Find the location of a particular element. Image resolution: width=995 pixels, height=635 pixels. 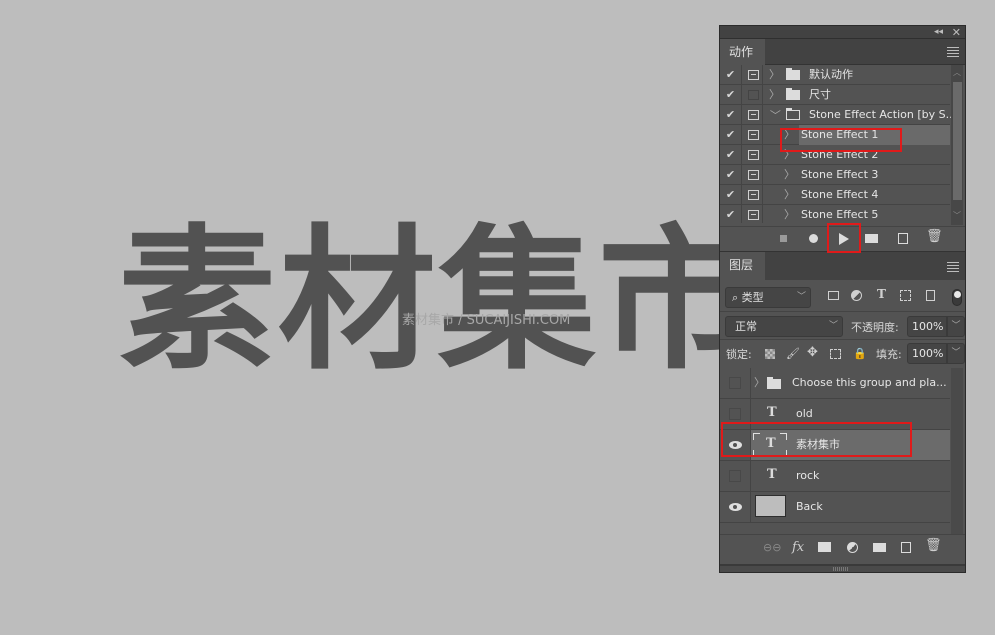

opacity-input: 100% is located at coordinates (927, 326).